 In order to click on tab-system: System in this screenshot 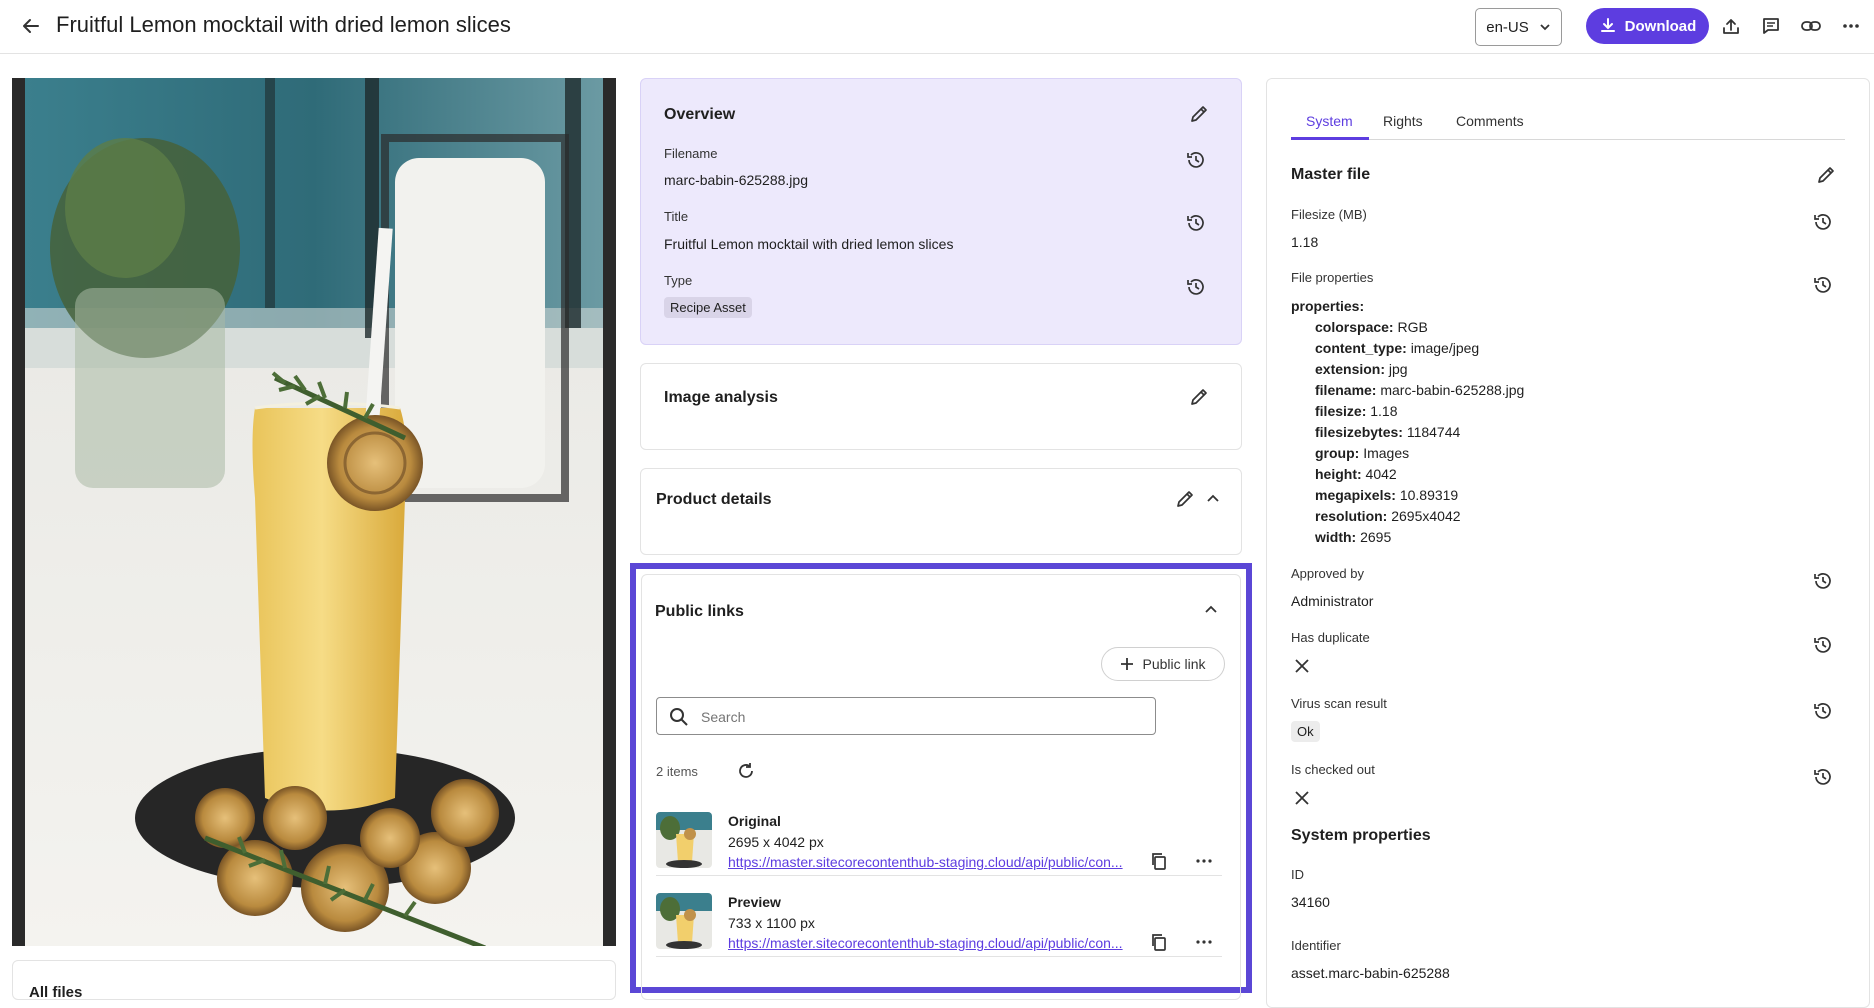, I will do `click(1329, 121)`.